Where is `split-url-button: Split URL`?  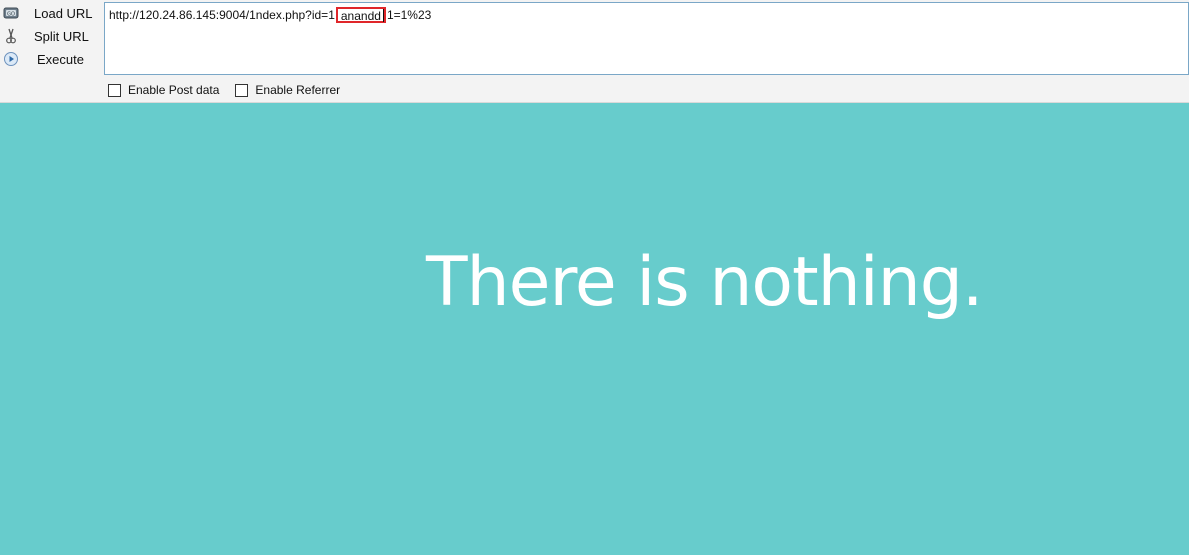 split-url-button: Split URL is located at coordinates (50, 36).